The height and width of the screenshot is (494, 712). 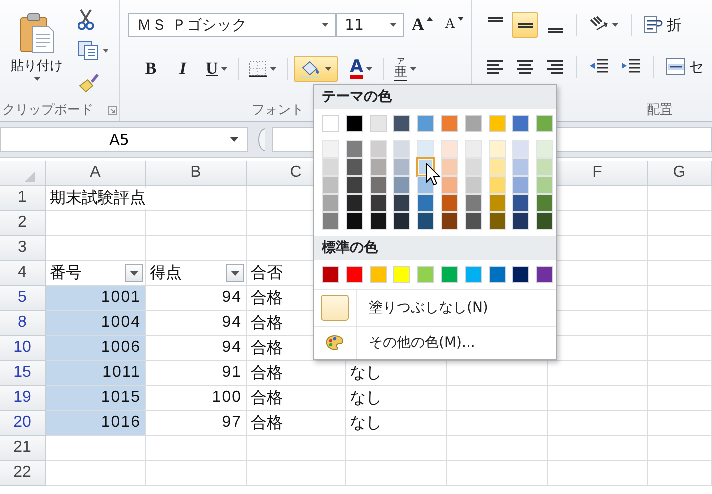 What do you see at coordinates (23, 473) in the screenshot?
I see `row-header: 22` at bounding box center [23, 473].